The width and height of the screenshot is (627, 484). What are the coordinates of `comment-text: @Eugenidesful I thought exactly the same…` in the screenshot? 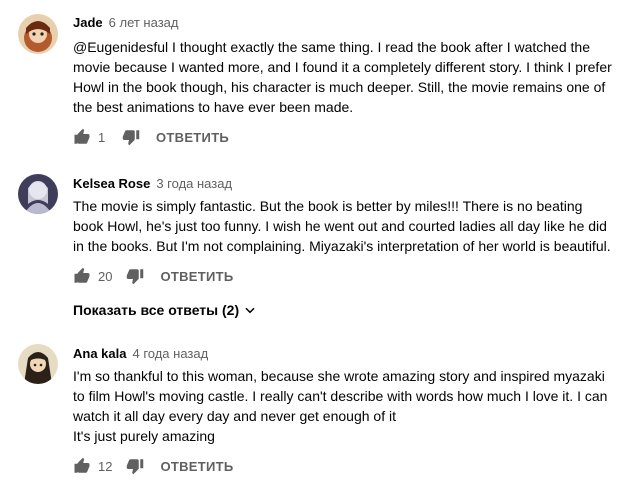 It's located at (342, 77).